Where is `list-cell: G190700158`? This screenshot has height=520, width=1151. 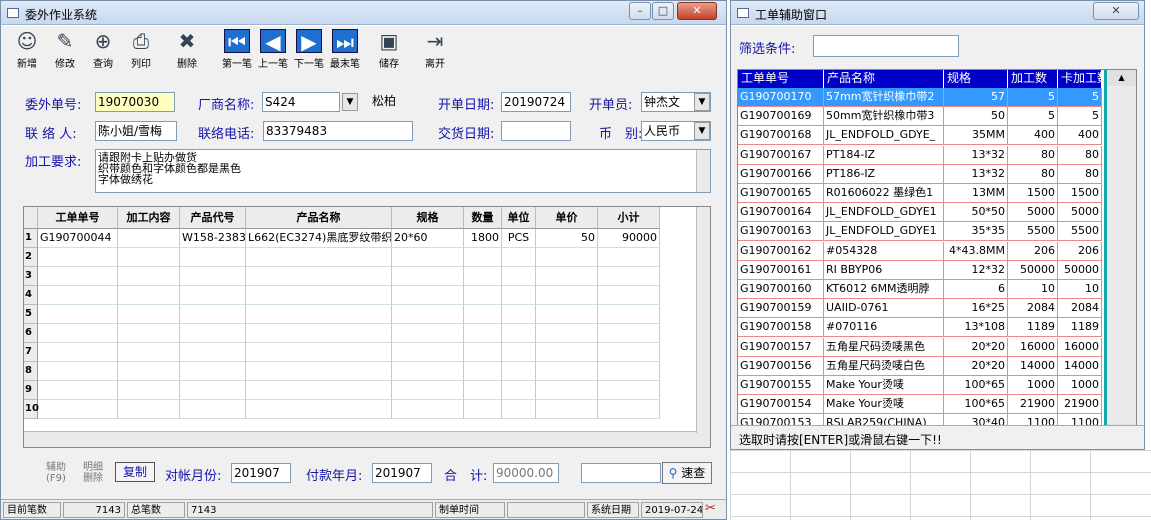
list-cell: G190700158 is located at coordinates (781, 328).